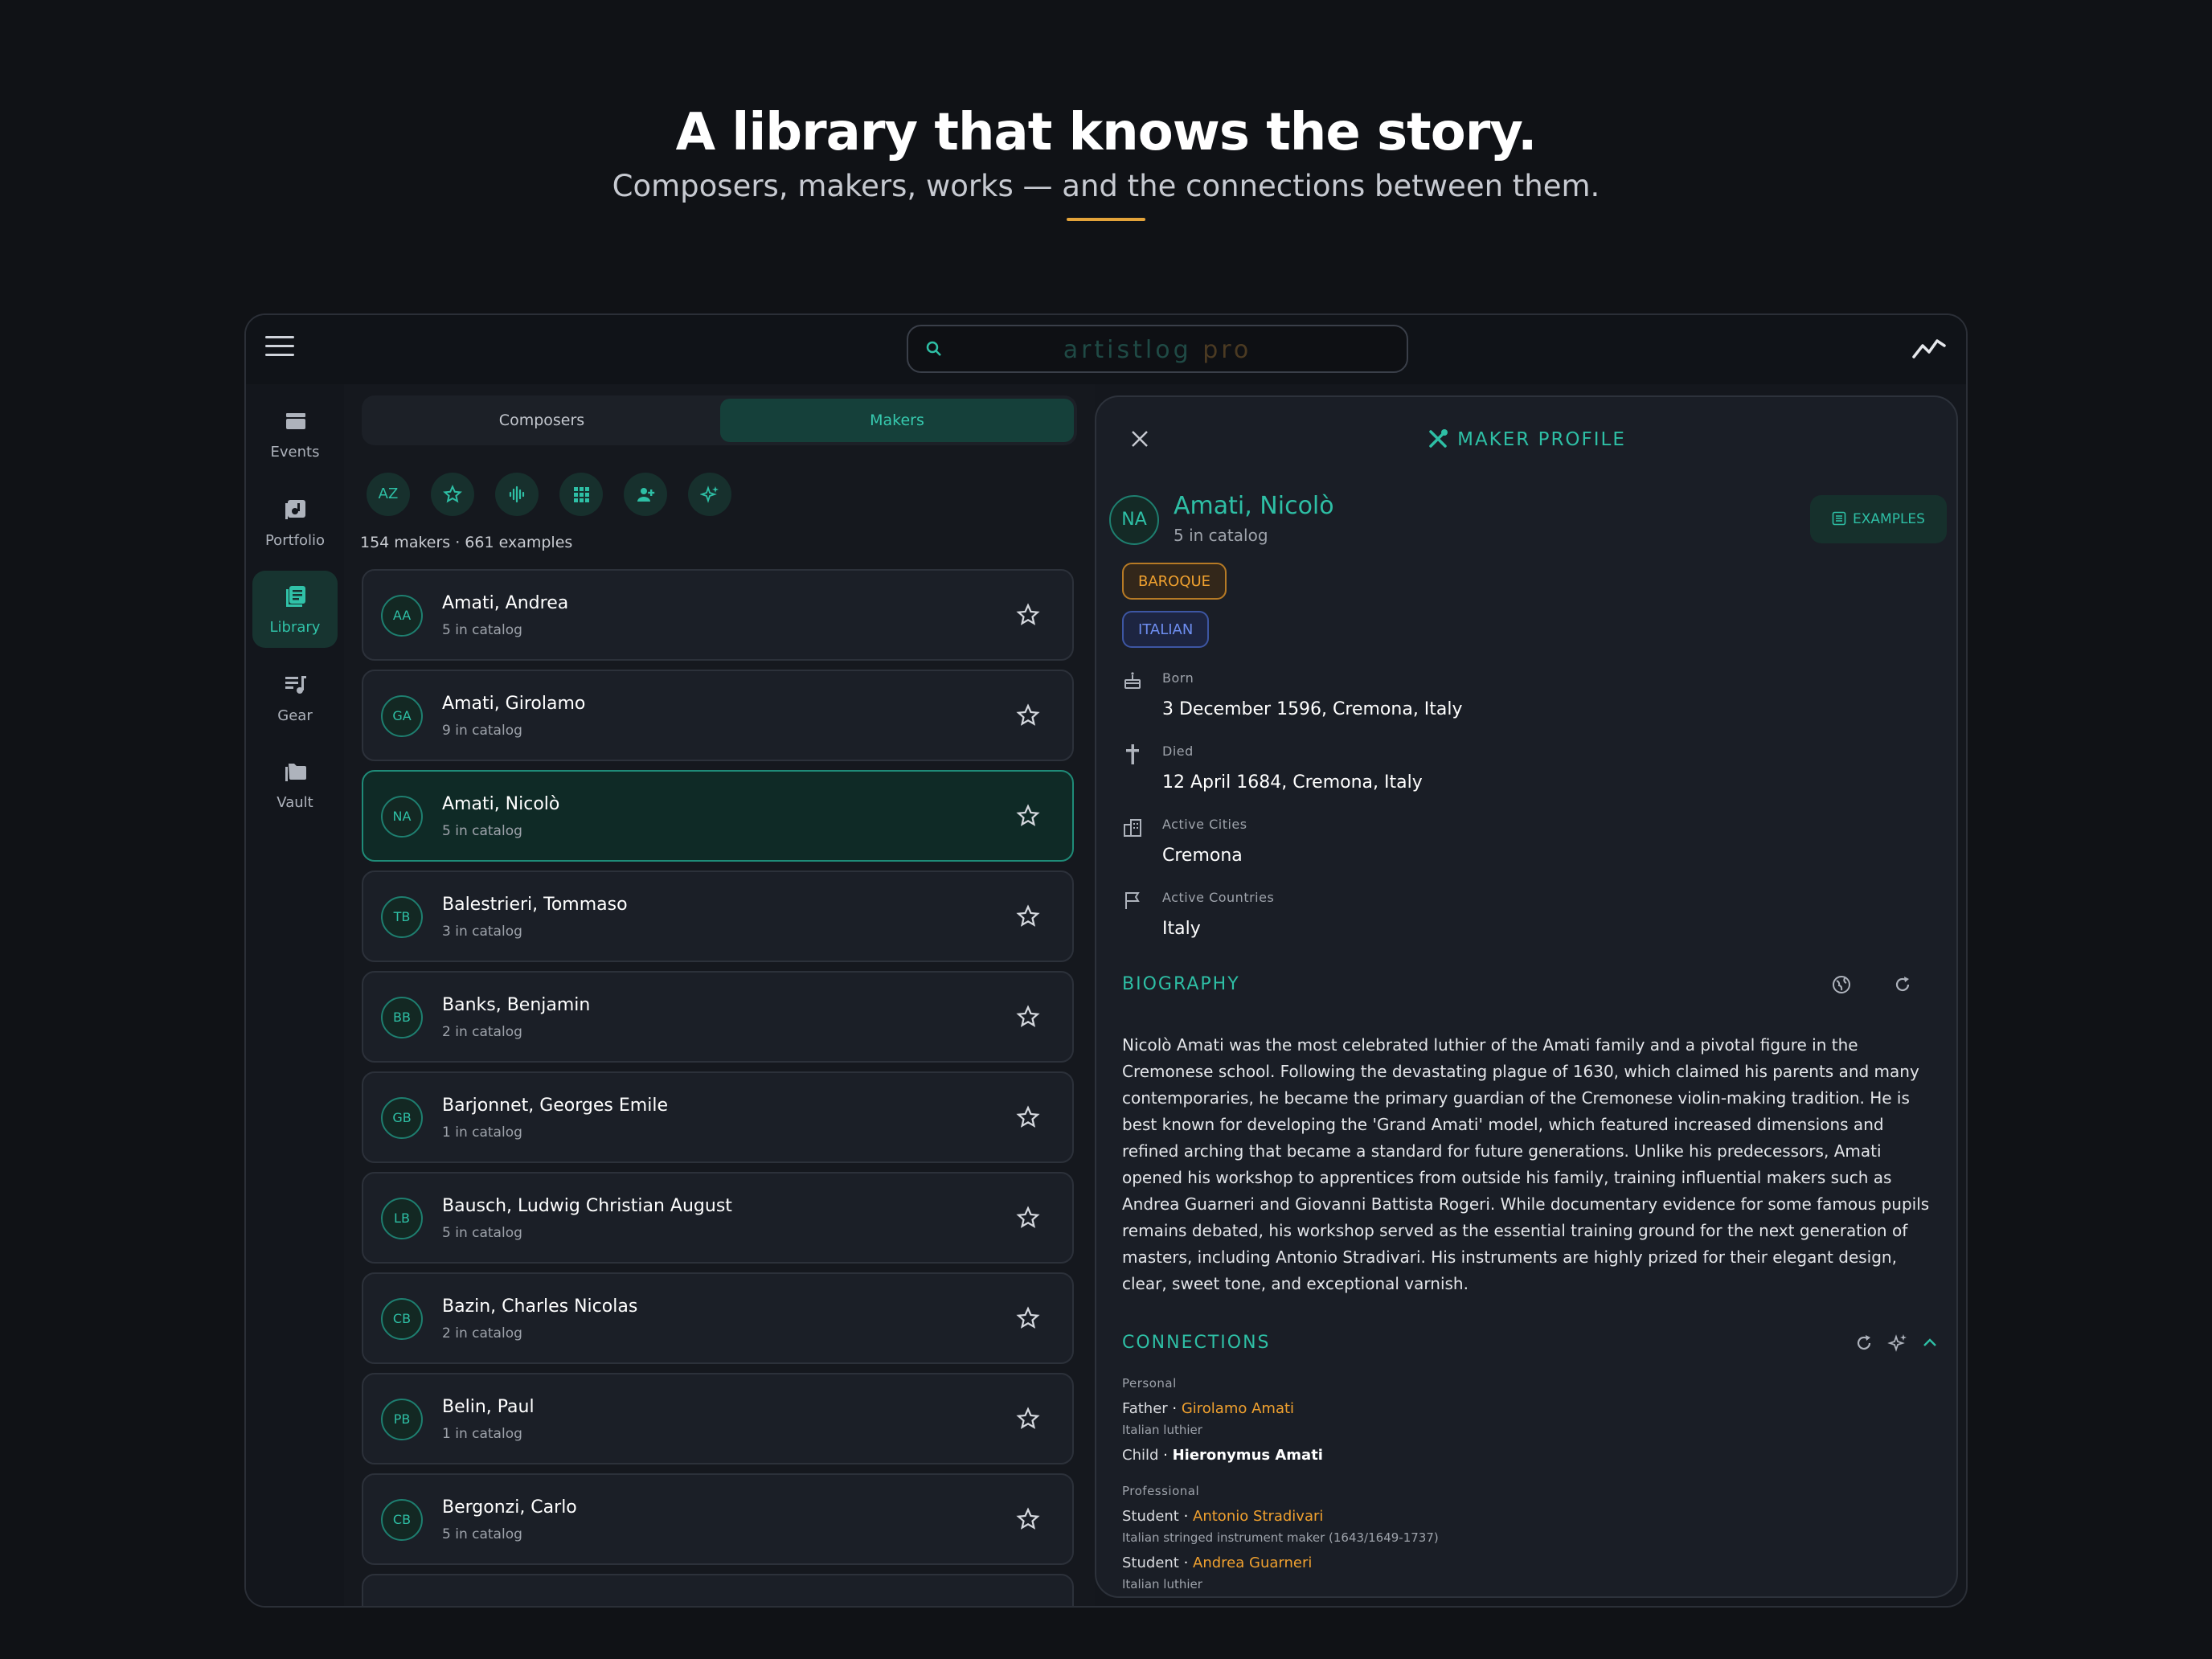  What do you see at coordinates (402, 1218) in the screenshot?
I see `avatar: LB` at bounding box center [402, 1218].